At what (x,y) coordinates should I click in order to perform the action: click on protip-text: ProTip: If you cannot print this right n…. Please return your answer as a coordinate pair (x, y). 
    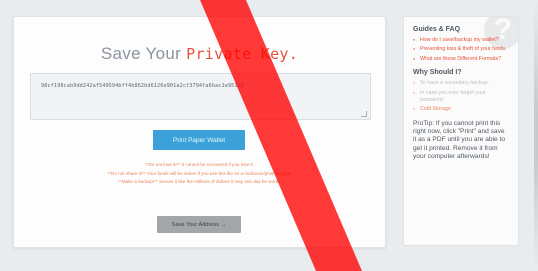
    Looking at the image, I should click on (459, 140).